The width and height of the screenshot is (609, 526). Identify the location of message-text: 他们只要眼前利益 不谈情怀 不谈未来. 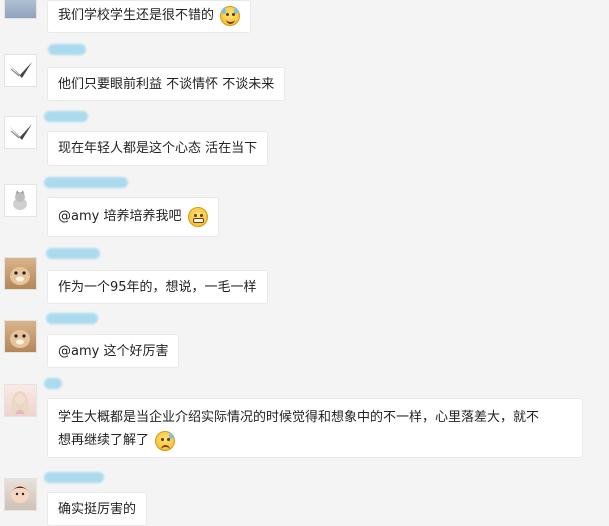
(166, 84).